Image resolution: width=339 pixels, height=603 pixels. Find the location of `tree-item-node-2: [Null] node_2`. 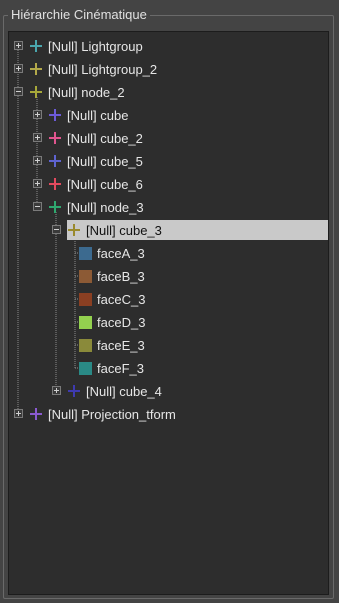

tree-item-node-2: [Null] node_2 is located at coordinates (168, 92).